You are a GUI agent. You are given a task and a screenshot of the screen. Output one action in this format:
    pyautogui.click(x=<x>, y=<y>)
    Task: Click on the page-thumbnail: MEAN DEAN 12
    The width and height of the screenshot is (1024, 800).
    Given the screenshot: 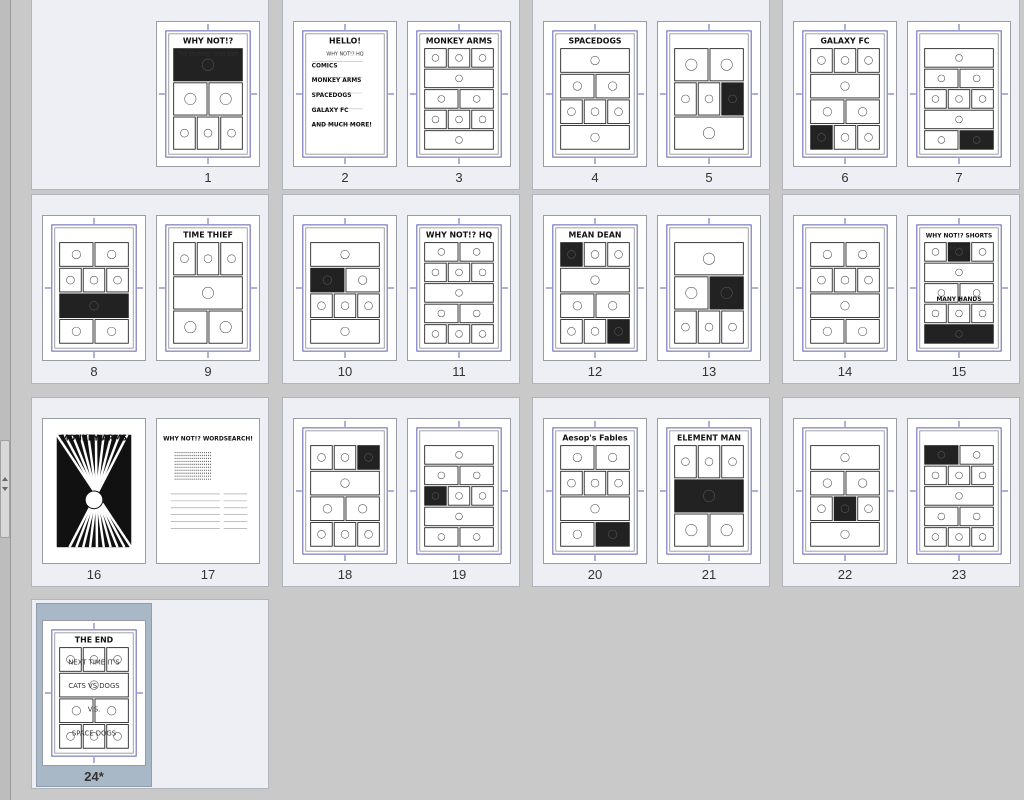 What is the action you would take?
    pyautogui.click(x=595, y=297)
    